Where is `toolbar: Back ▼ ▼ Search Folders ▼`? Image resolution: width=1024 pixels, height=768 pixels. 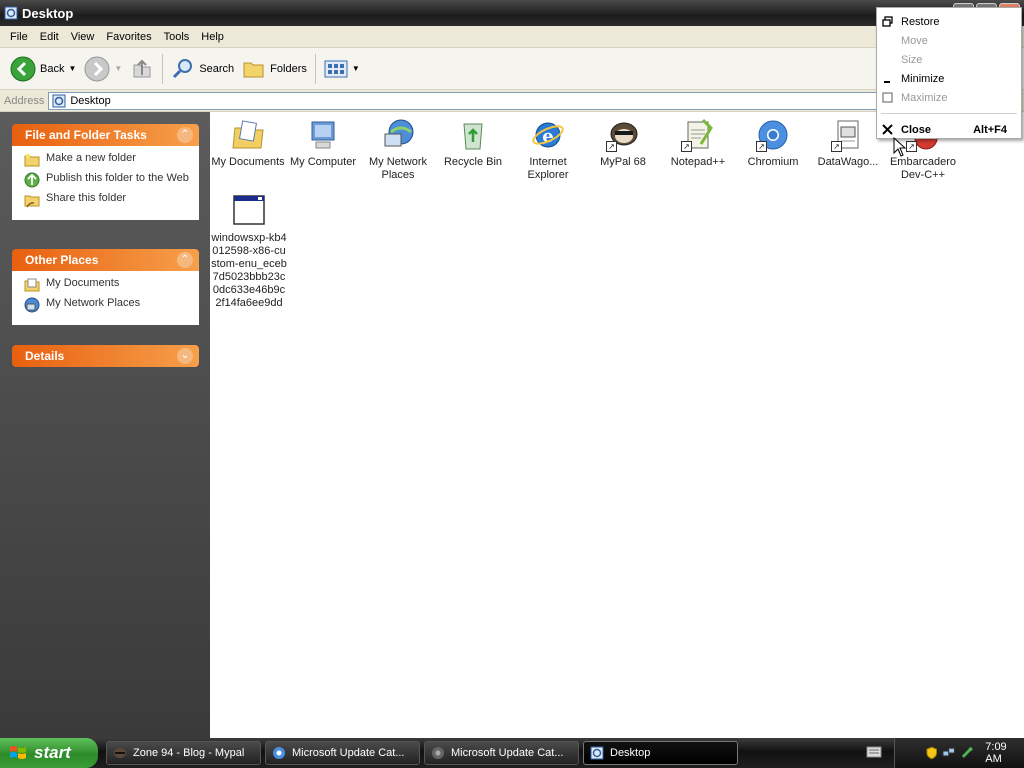 toolbar: Back ▼ ▼ Search Folders ▼ is located at coordinates (512, 69).